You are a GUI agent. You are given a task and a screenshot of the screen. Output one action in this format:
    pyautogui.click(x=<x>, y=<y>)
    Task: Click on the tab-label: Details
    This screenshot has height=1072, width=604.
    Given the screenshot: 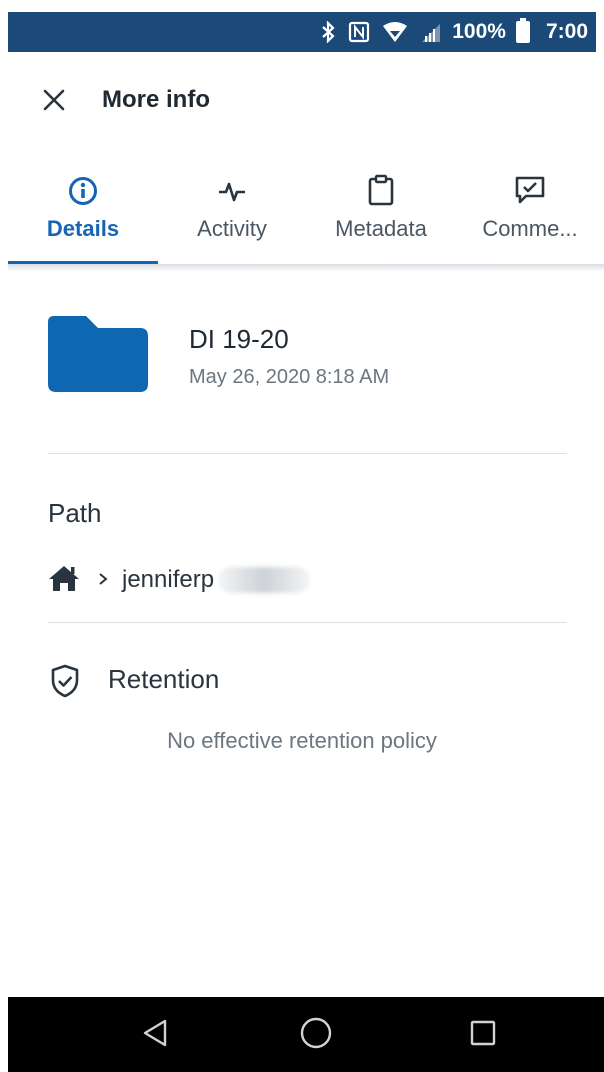 What is the action you would take?
    pyautogui.click(x=83, y=228)
    